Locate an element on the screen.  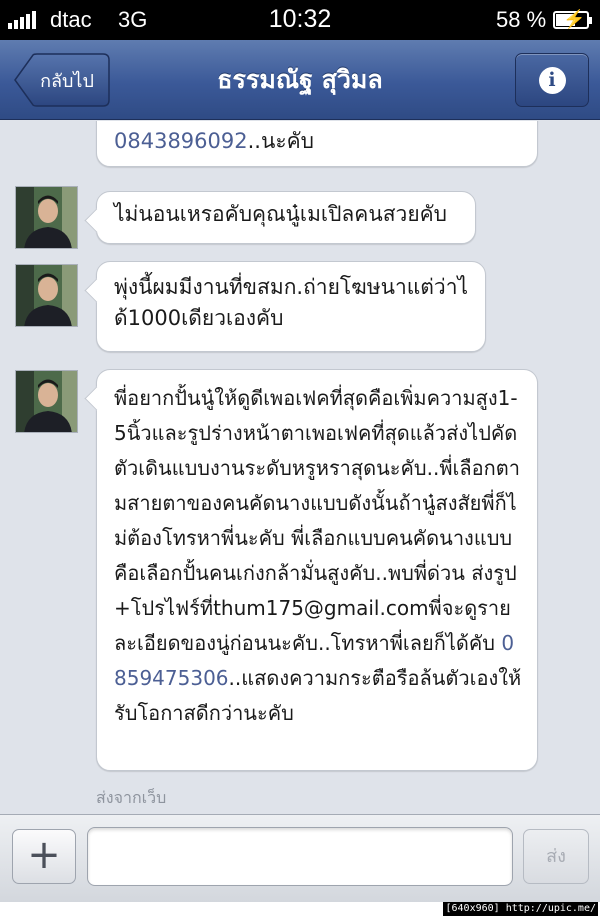
send-button: ส่ง is located at coordinates (556, 856).